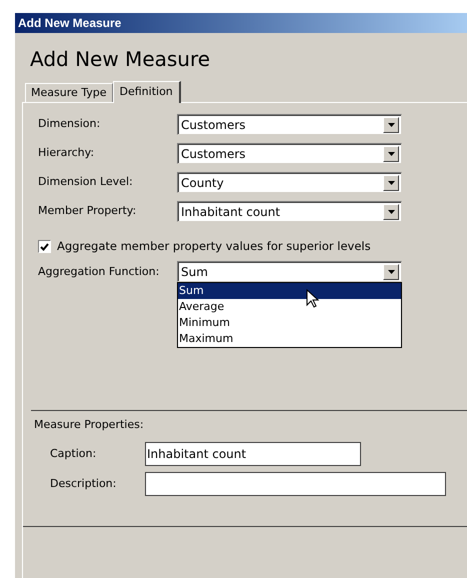 Image resolution: width=467 pixels, height=578 pixels. What do you see at coordinates (67, 153) in the screenshot?
I see `field-label: Hierarchy:` at bounding box center [67, 153].